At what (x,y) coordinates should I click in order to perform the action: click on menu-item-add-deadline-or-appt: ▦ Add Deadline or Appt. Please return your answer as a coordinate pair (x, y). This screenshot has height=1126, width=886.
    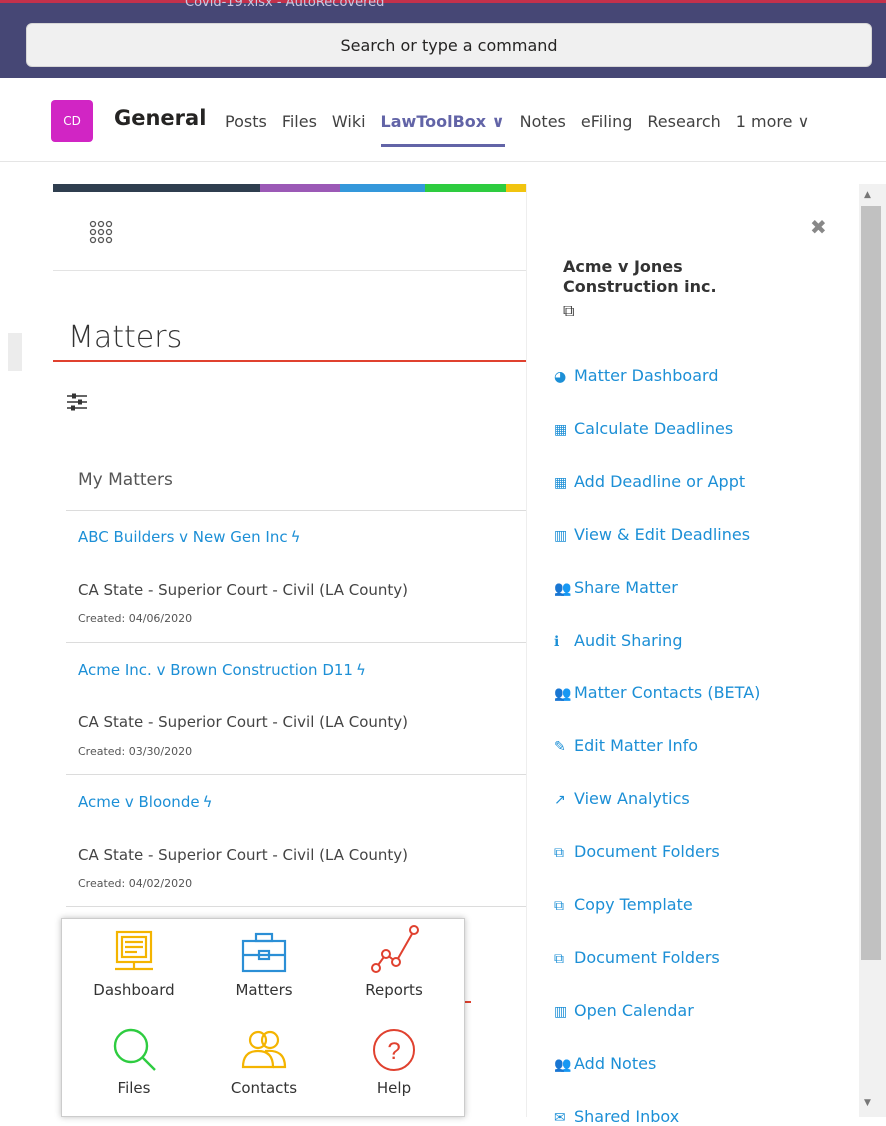
    Looking at the image, I should click on (649, 481).